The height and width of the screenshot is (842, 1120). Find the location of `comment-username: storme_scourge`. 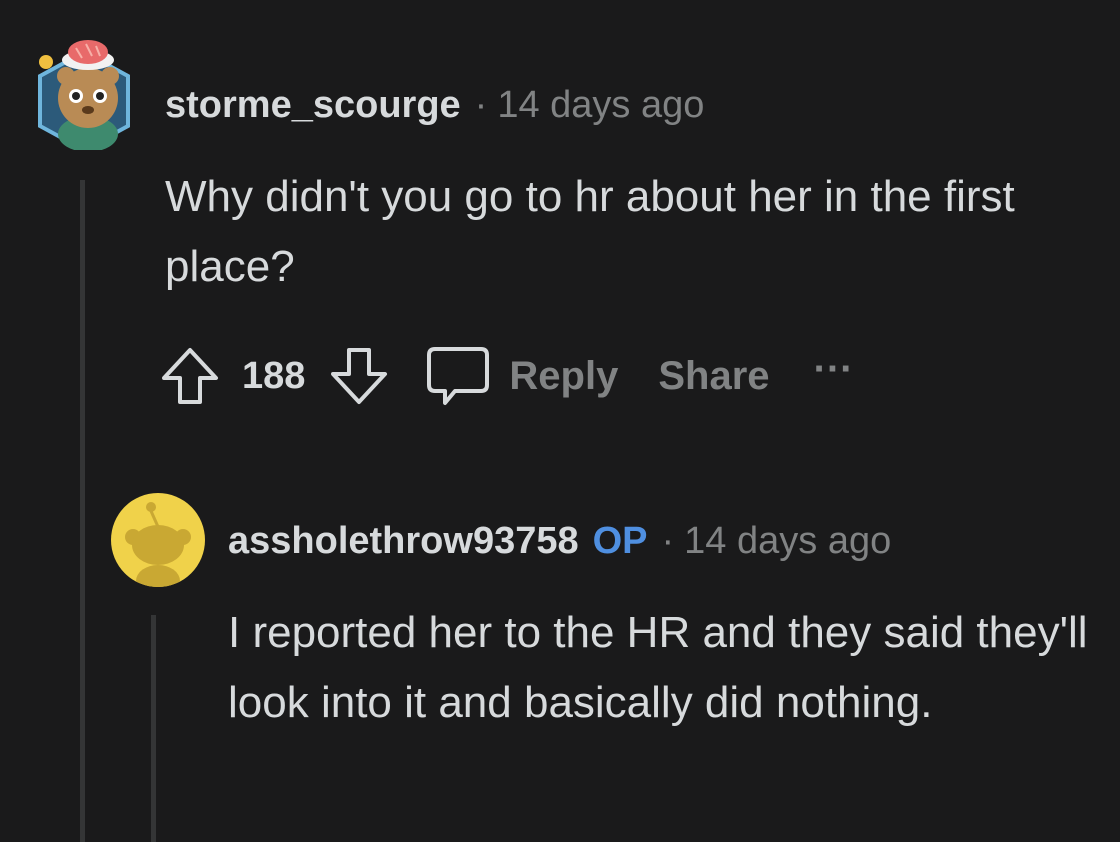

comment-username: storme_scourge is located at coordinates (313, 105).